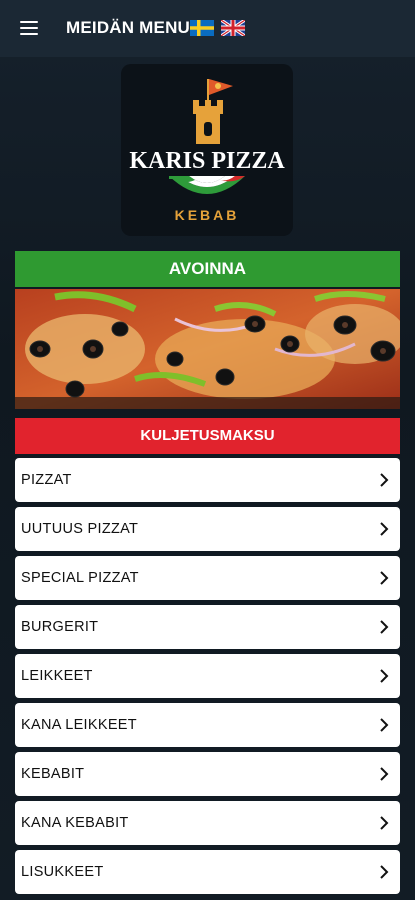  Describe the element at coordinates (207, 627) in the screenshot. I see `menu-item-burgerit: BURGERIT` at that location.